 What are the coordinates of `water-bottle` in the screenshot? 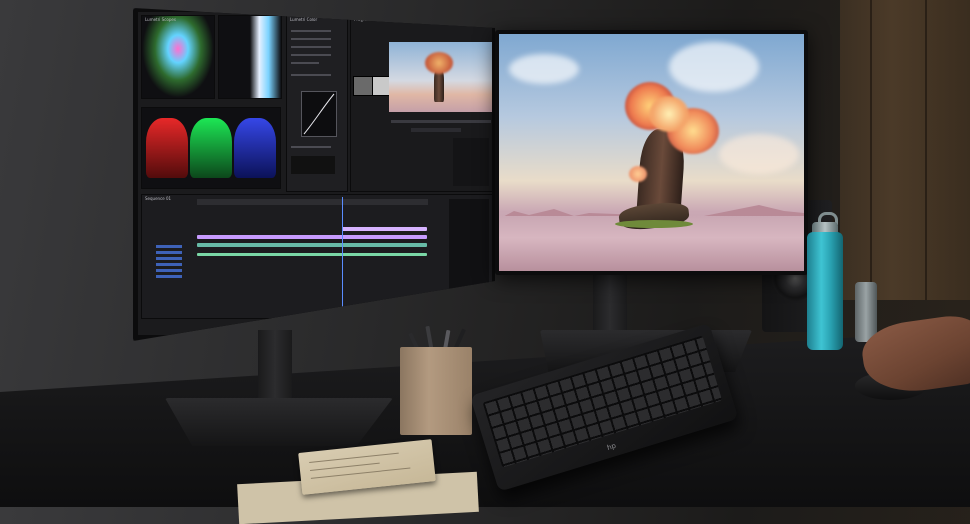 It's located at (825, 291).